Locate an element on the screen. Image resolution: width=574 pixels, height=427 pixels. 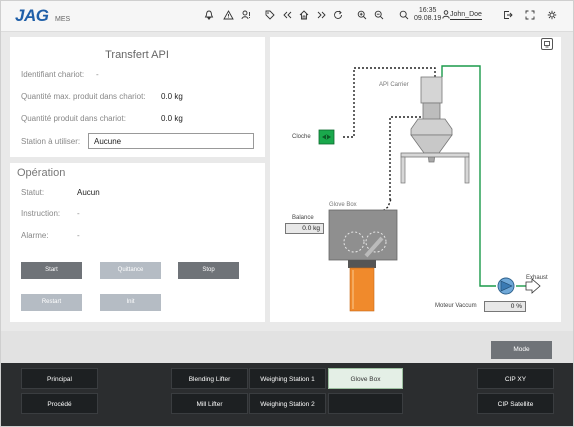
nav-glove-box: Glove Box is located at coordinates (365, 378).